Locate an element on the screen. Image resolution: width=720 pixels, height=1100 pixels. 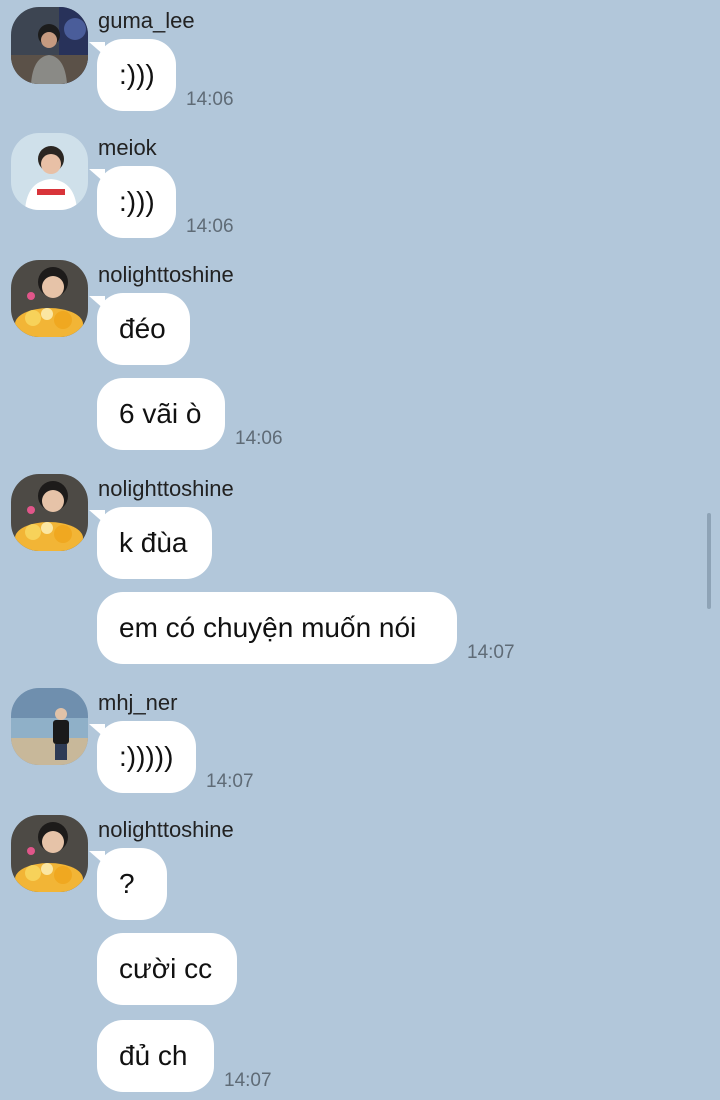
message-bubble: :))))) is located at coordinates (142, 757).